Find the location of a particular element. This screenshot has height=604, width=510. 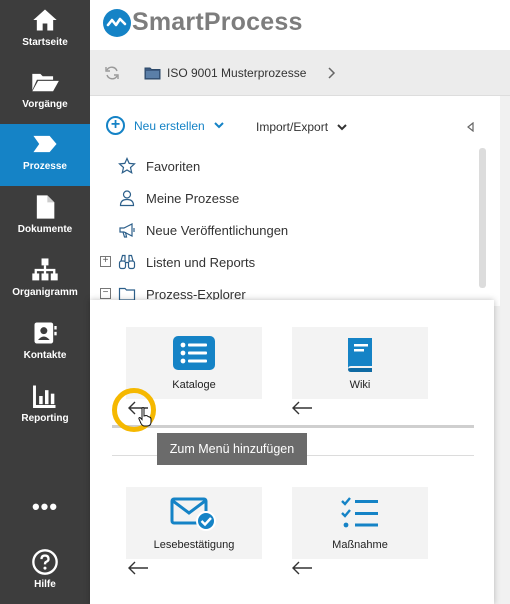

nav-label: Startseite is located at coordinates (45, 42).